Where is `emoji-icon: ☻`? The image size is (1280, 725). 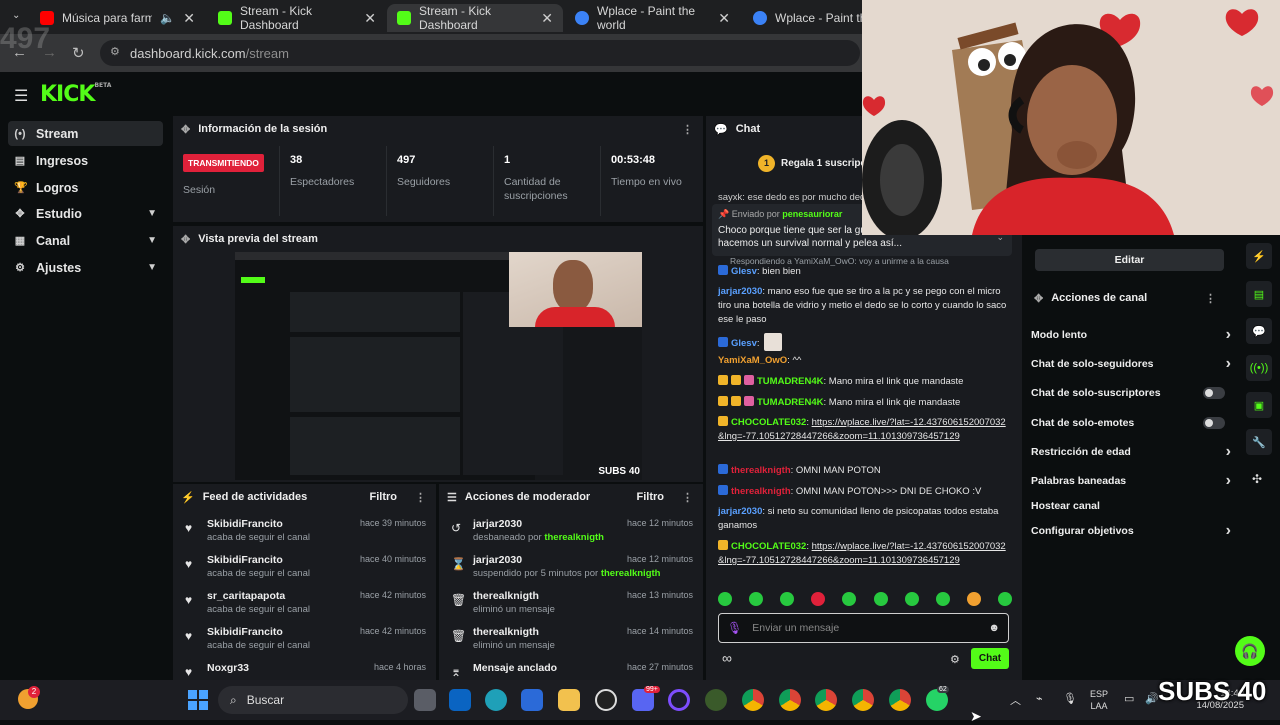 emoji-icon: ☻ is located at coordinates (994, 628).